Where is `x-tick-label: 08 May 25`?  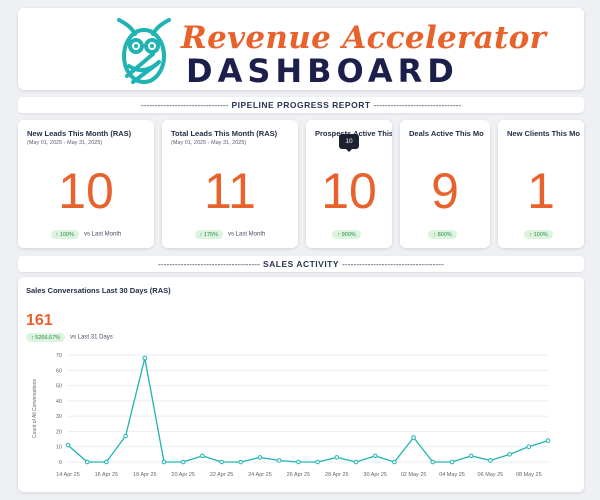
x-tick-label: 08 May 25 is located at coordinates (529, 475).